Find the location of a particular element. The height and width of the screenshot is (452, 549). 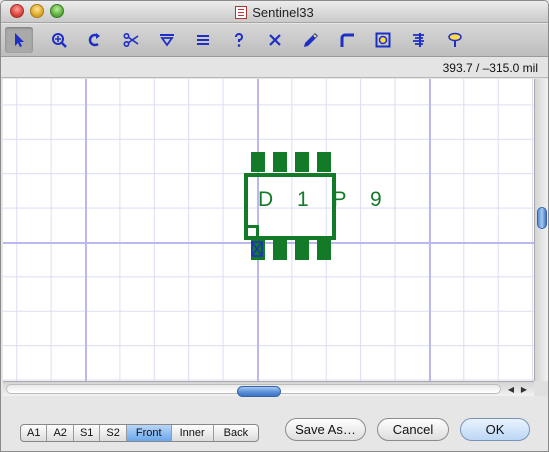

pencil-icon is located at coordinates (311, 40).